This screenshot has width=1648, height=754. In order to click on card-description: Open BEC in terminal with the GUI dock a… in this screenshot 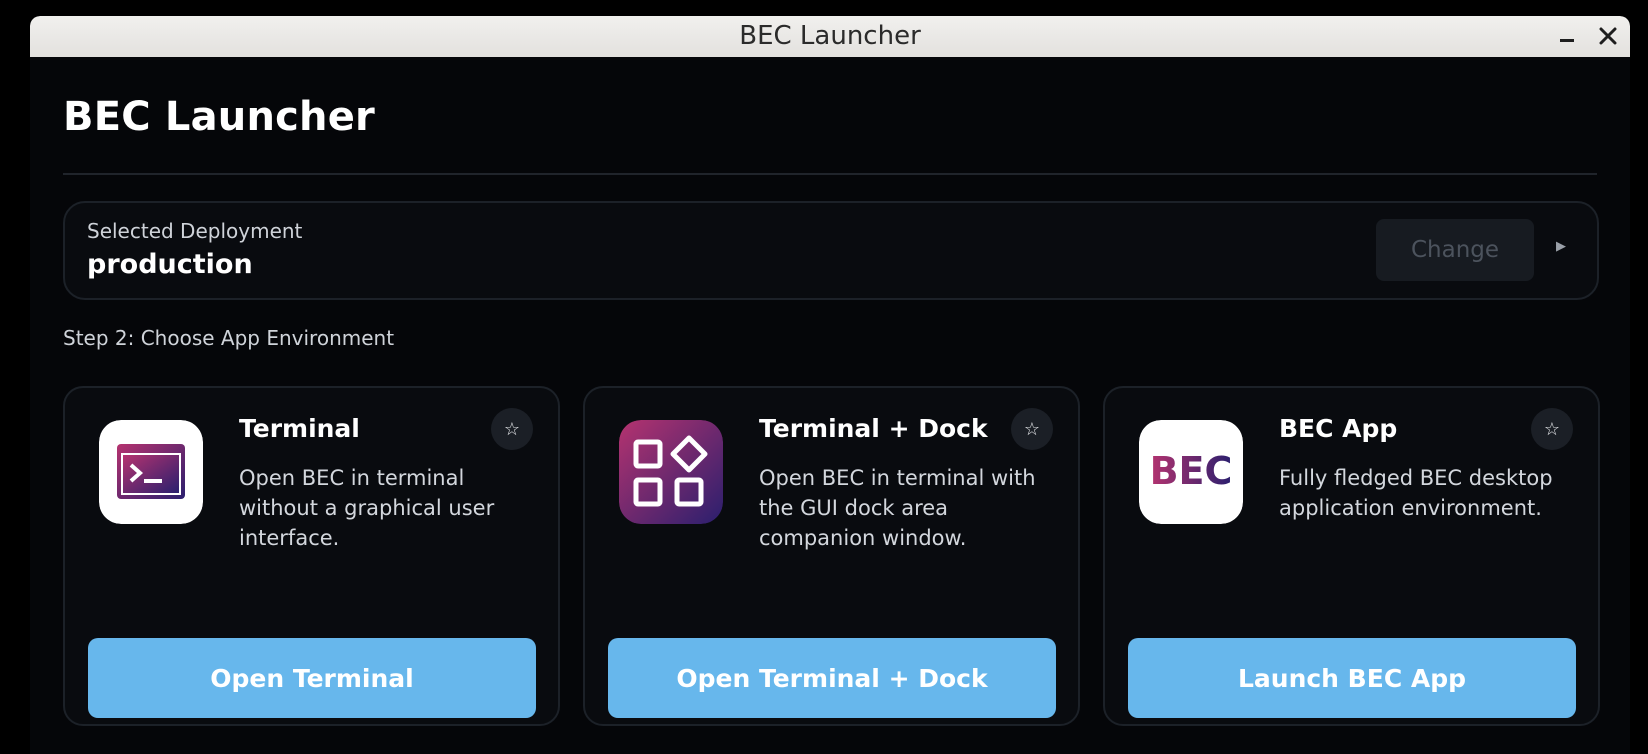, I will do `click(897, 508)`.